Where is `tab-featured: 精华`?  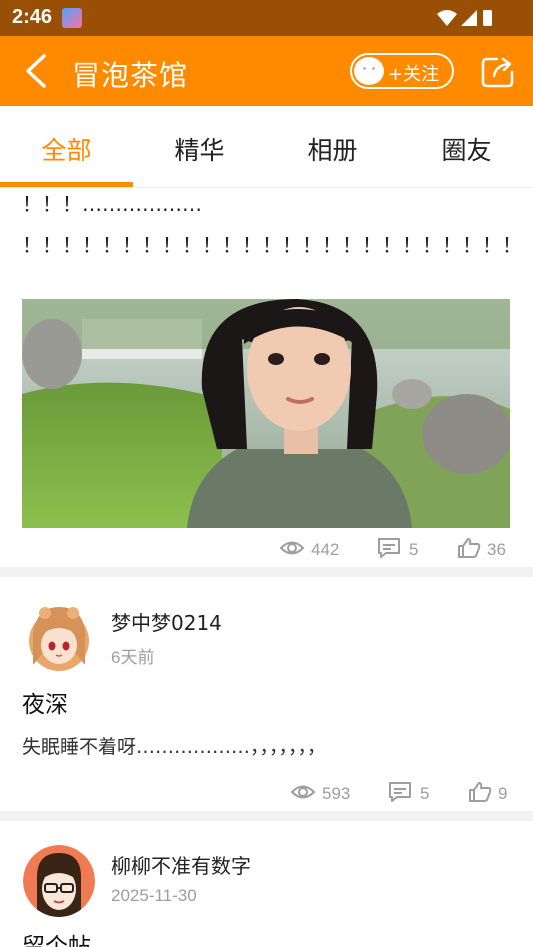
tab-featured: 精华 is located at coordinates (199, 149).